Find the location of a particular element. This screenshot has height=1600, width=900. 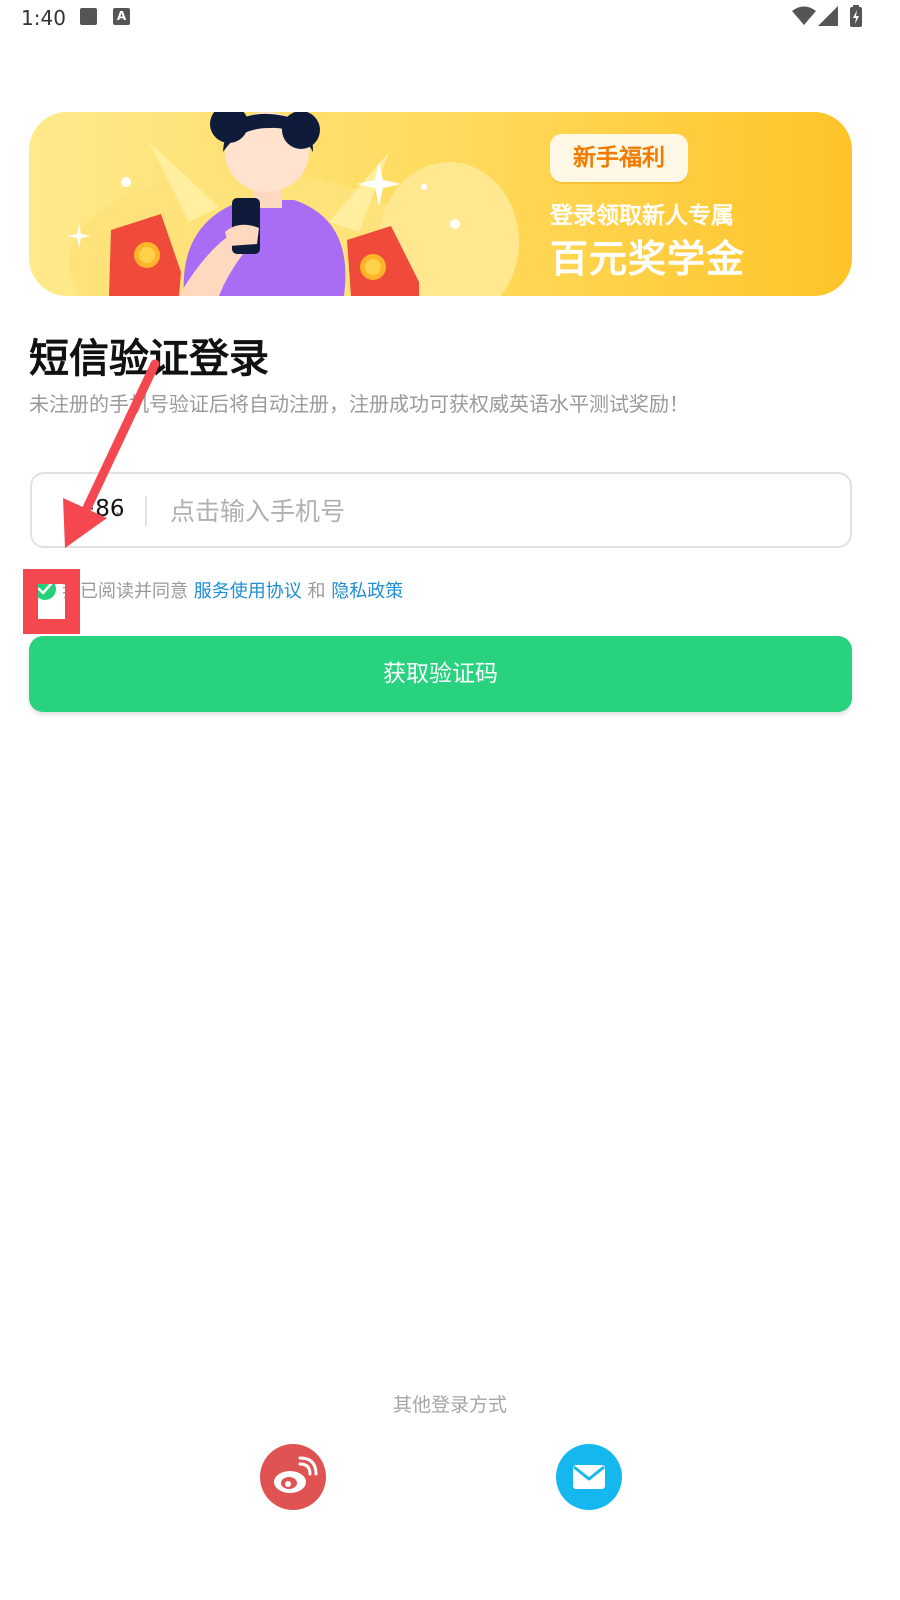

banner-headline: 百元奖学金 is located at coordinates (648, 259).